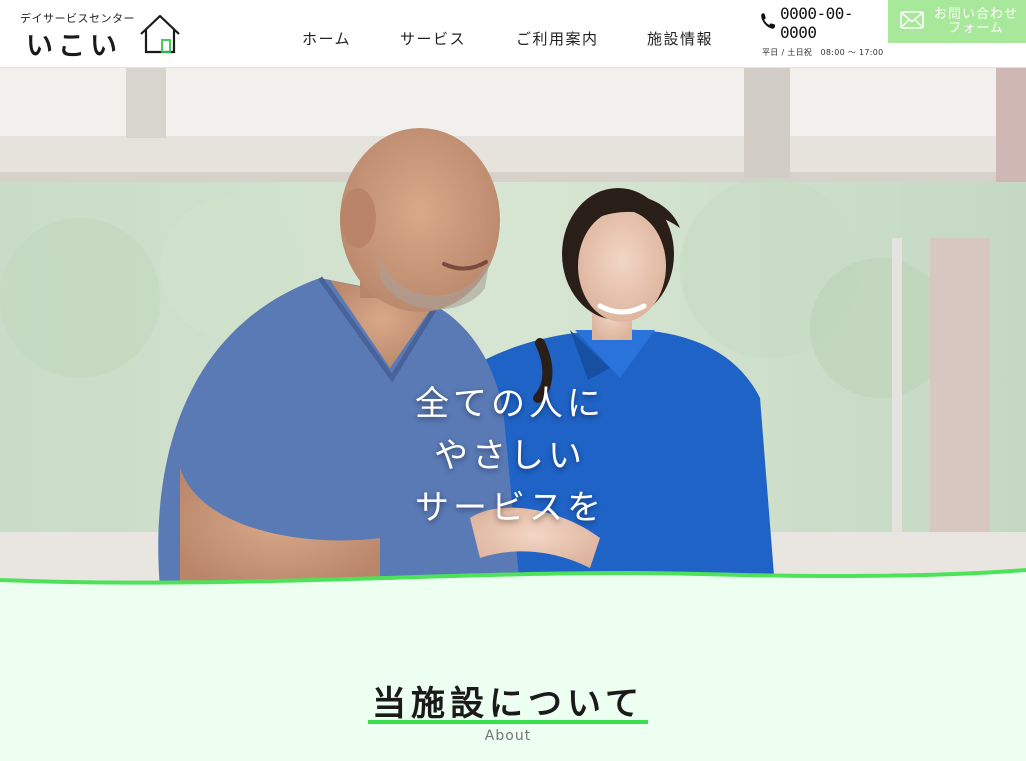 The width and height of the screenshot is (1026, 761). What do you see at coordinates (510, 508) in the screenshot?
I see `hero-tagline-line: サービスを` at bounding box center [510, 508].